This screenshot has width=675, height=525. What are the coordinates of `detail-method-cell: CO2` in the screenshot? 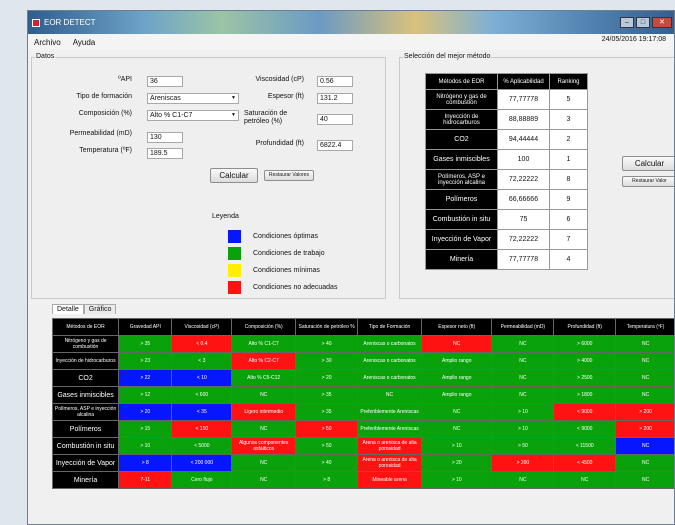 It's located at (85, 378).